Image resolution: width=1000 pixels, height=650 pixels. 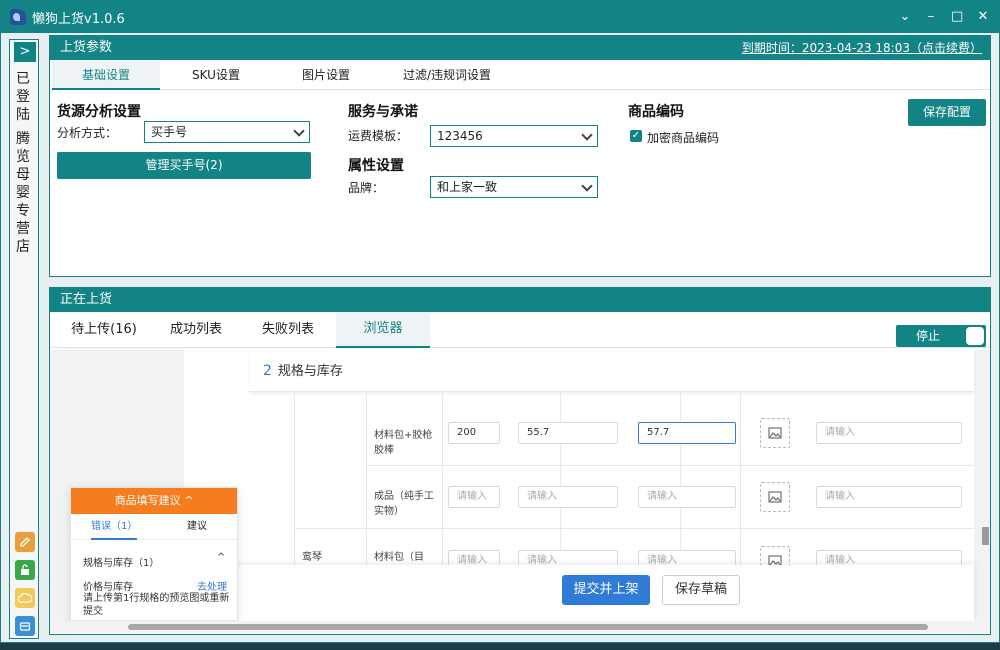 What do you see at coordinates (636, 136) in the screenshot?
I see `encrypt-code-checkbox: ✓` at bounding box center [636, 136].